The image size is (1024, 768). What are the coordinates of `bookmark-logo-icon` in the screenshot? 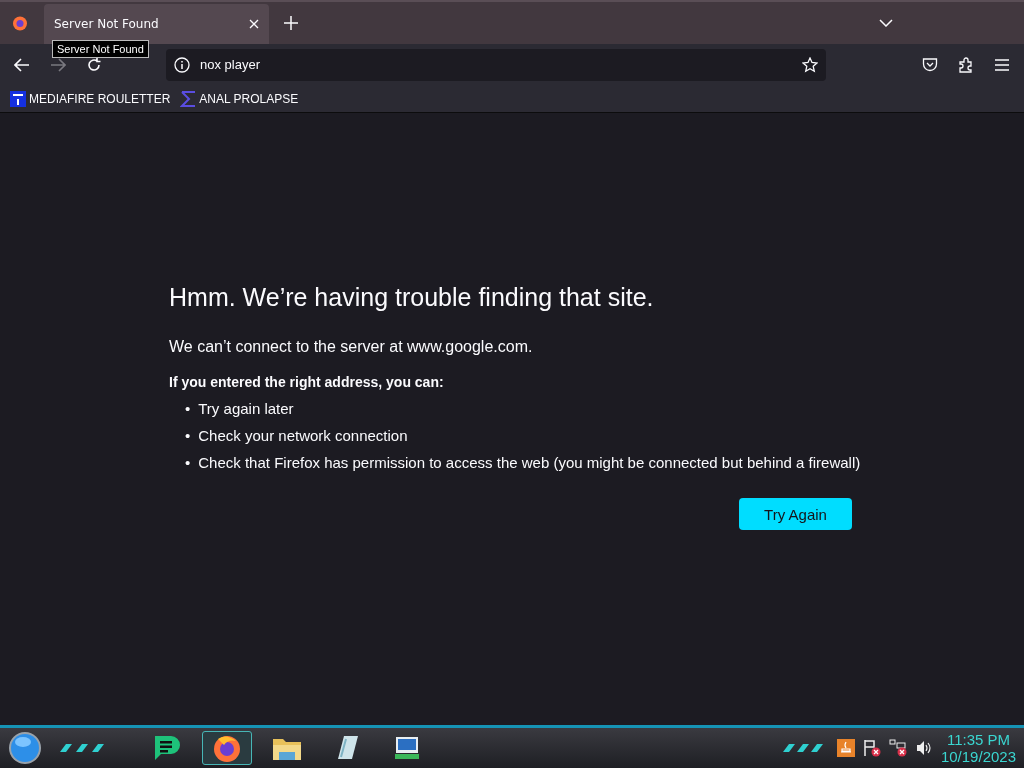 It's located at (18, 98).